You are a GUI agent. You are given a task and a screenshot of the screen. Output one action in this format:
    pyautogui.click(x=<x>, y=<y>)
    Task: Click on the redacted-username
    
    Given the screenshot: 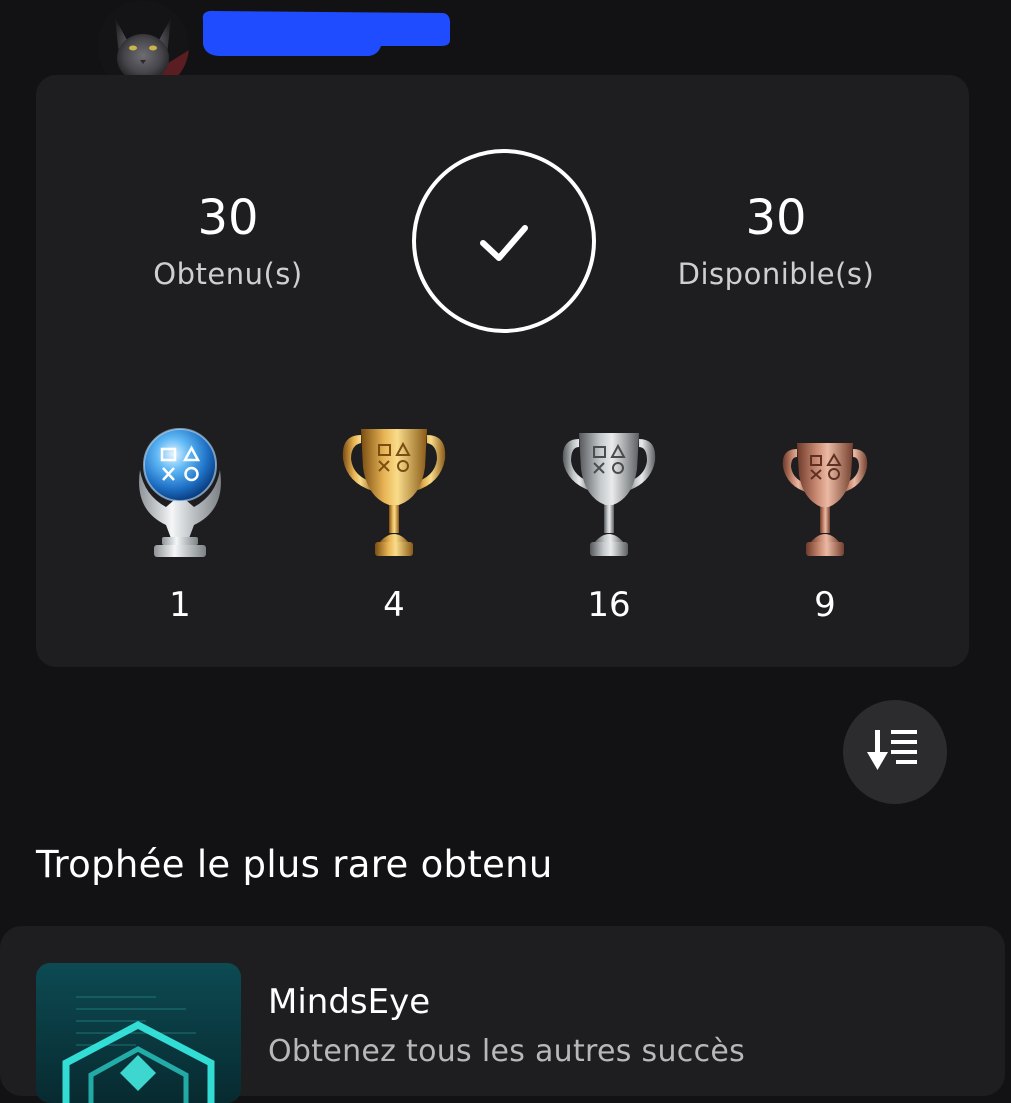 What is the action you would take?
    pyautogui.click(x=326, y=33)
    